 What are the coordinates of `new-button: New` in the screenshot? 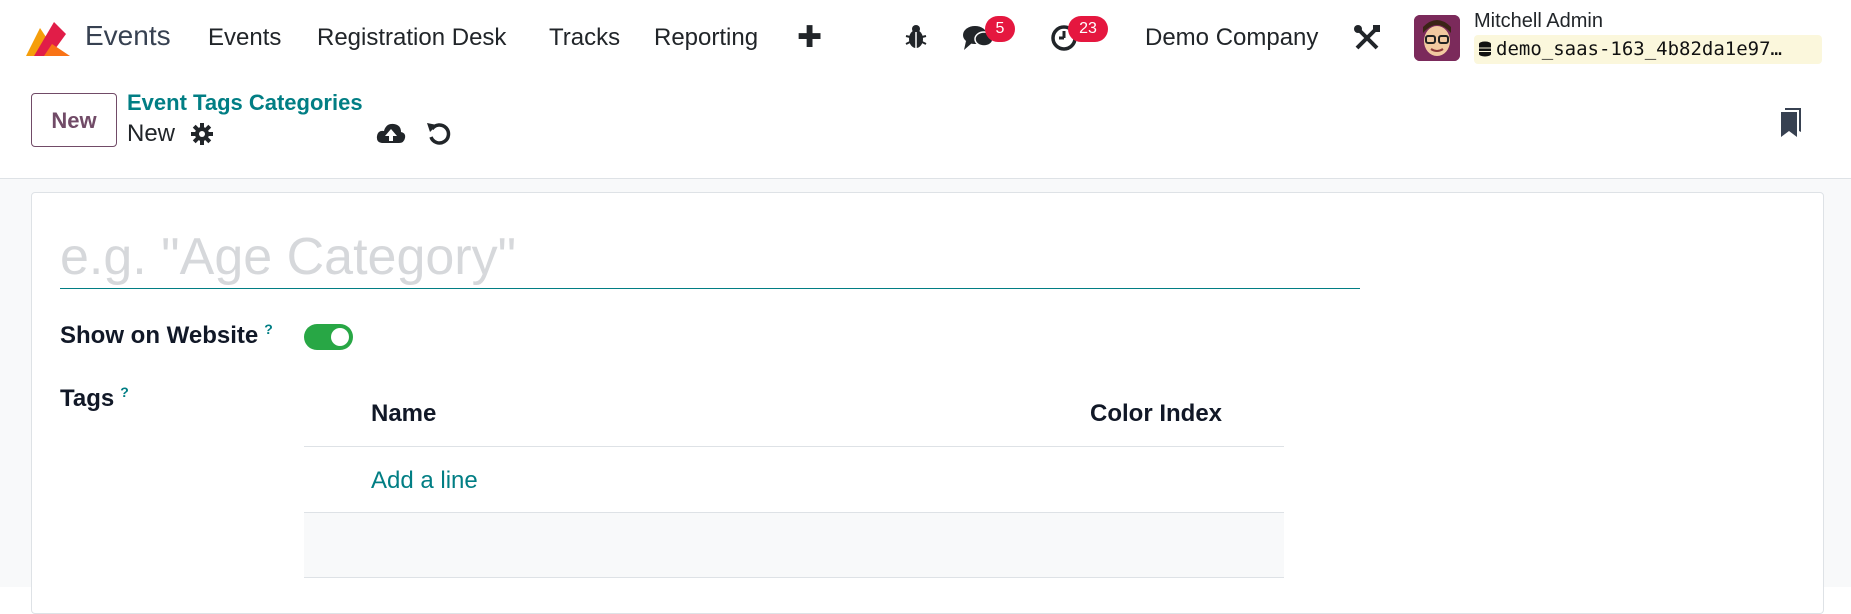 It's located at (74, 120).